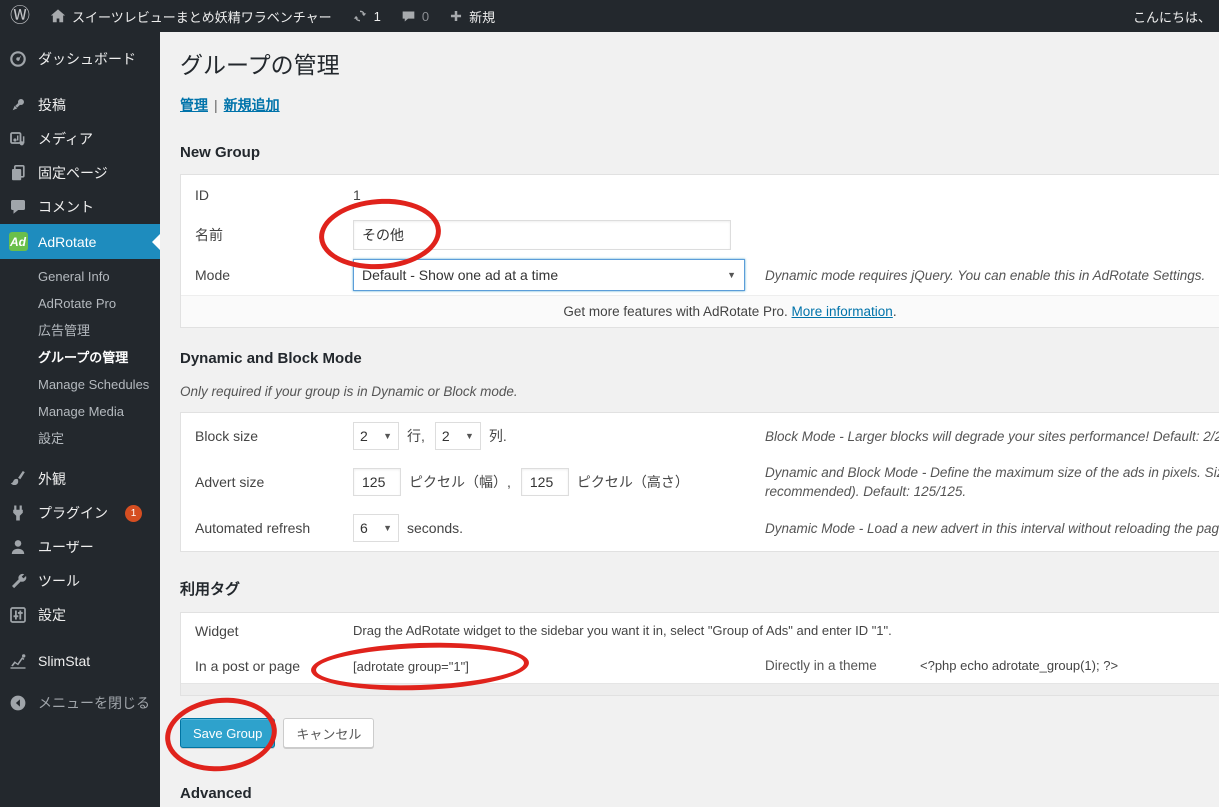 This screenshot has width=1219, height=807. Describe the element at coordinates (133, 513) in the screenshot. I see `plugins-update-badge: 1` at that location.